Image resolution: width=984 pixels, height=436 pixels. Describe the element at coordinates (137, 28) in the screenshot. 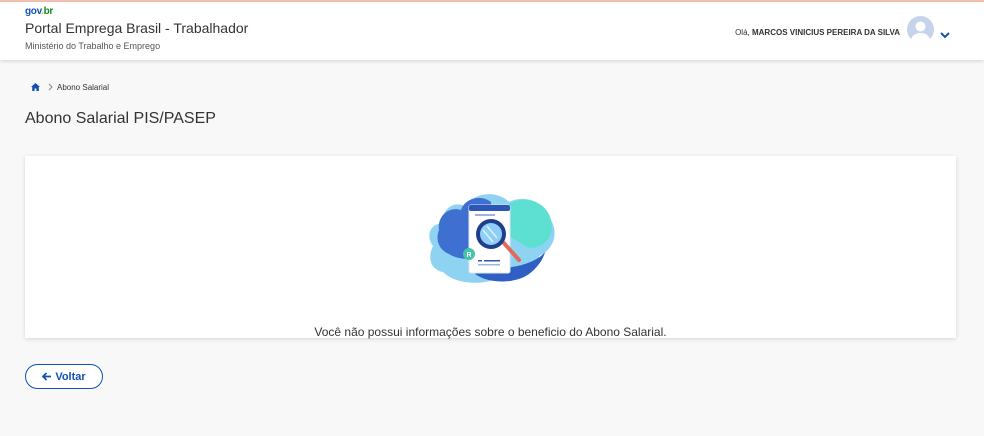

I see `app-title: Portal Emprega Brasil - Trabalhador` at that location.